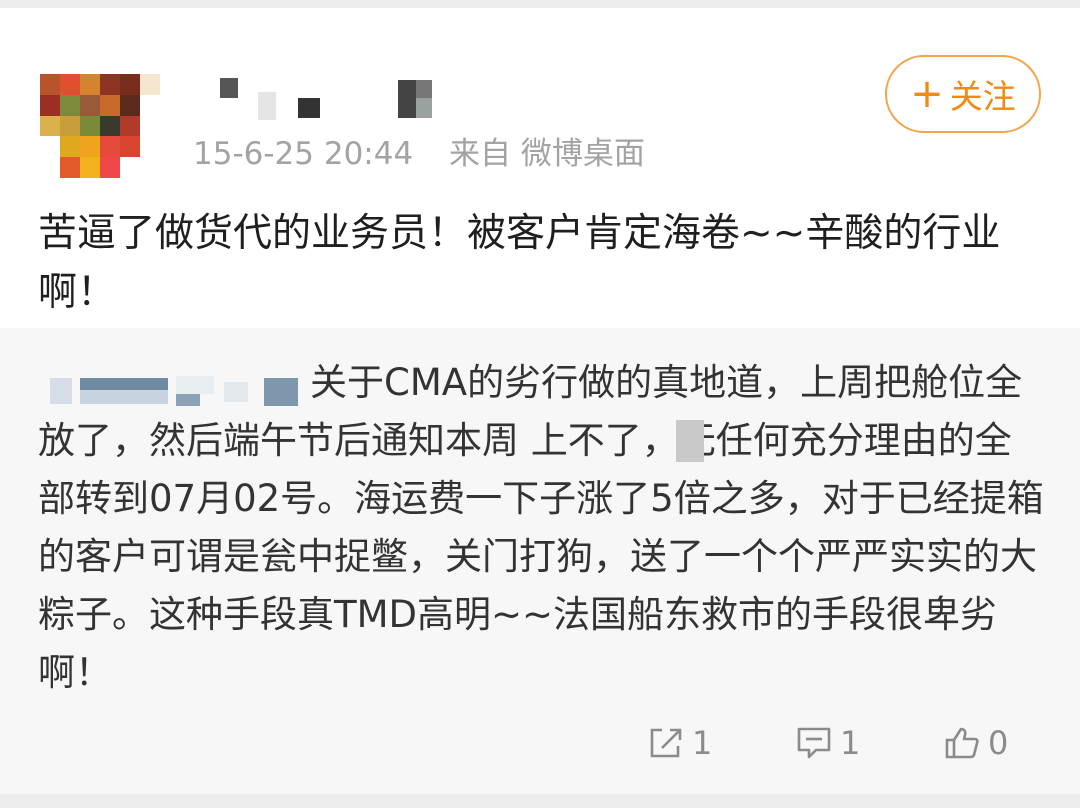 This screenshot has height=808, width=1080. What do you see at coordinates (666, 743) in the screenshot?
I see `forward-icon` at bounding box center [666, 743].